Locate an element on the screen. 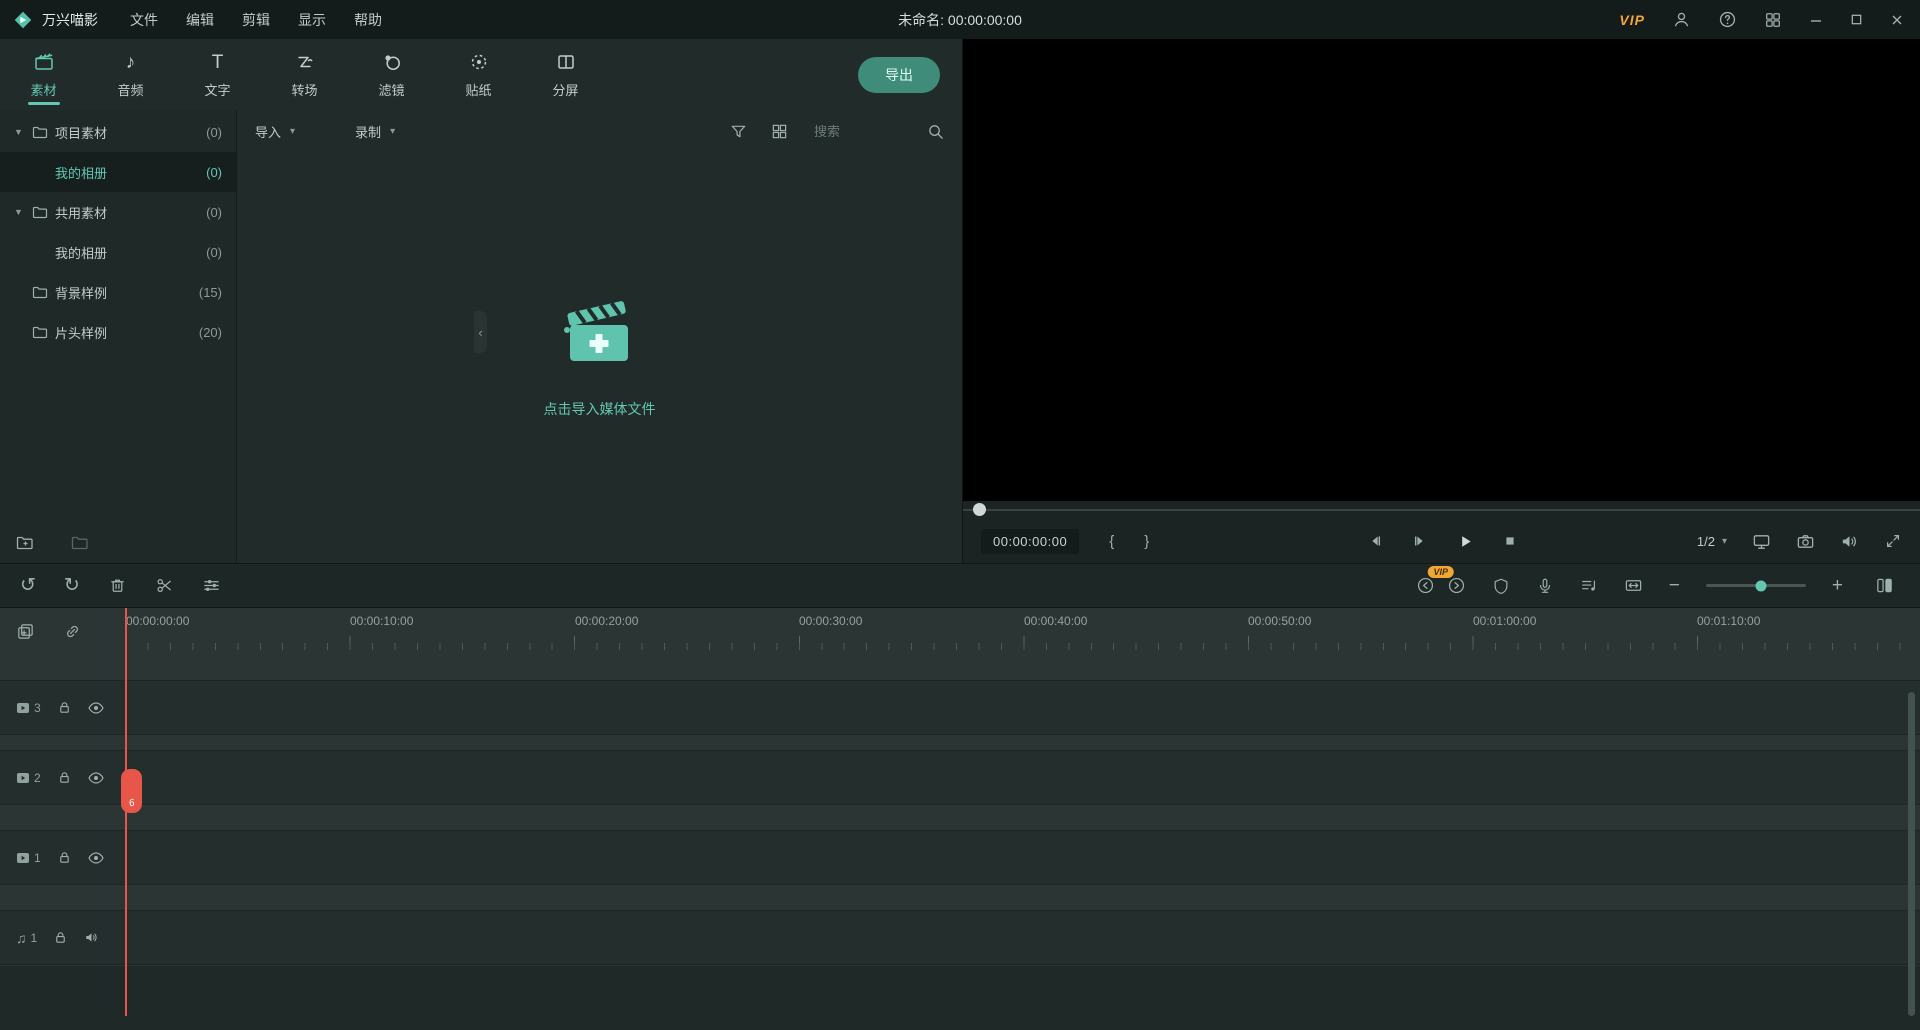 Image resolution: width=1920 pixels, height=1030 pixels. preview-quality-dropdown: 1/2 ▾ is located at coordinates (1712, 541).